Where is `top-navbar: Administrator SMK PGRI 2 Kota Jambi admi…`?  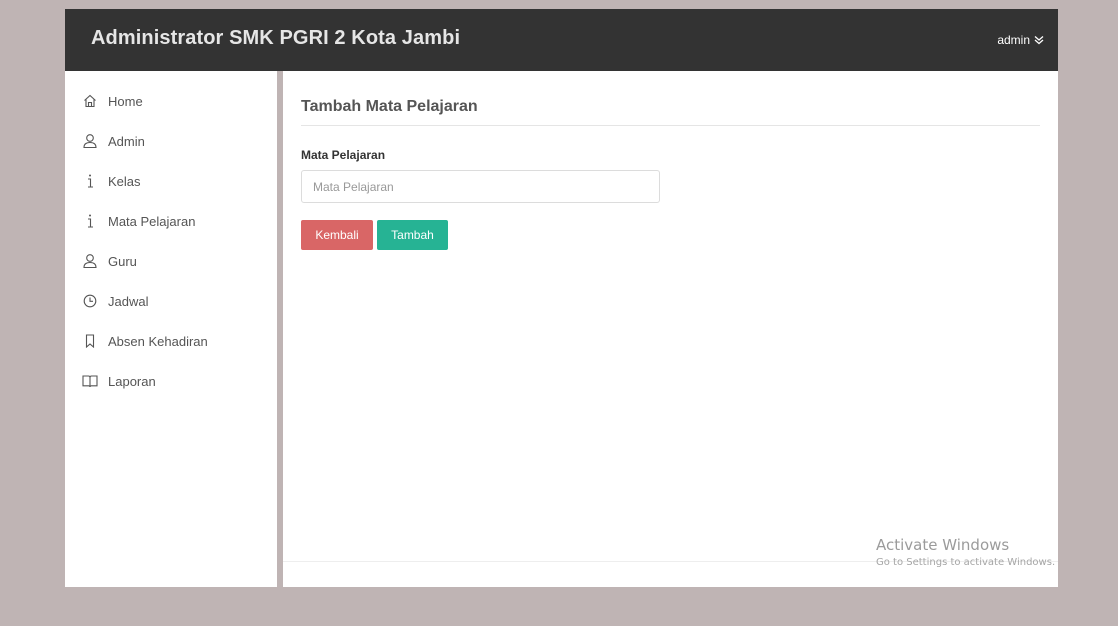
top-navbar: Administrator SMK PGRI 2 Kota Jambi admi… is located at coordinates (561, 40).